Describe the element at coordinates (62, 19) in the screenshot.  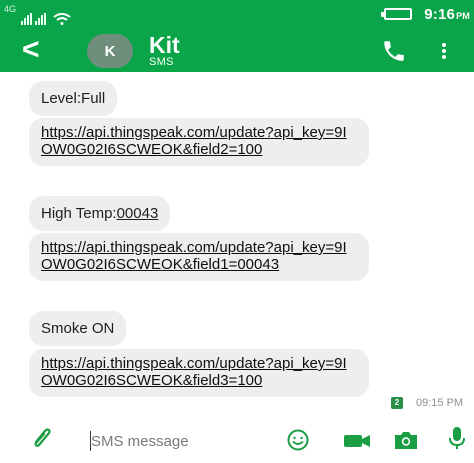
I see `wifi-icon` at that location.